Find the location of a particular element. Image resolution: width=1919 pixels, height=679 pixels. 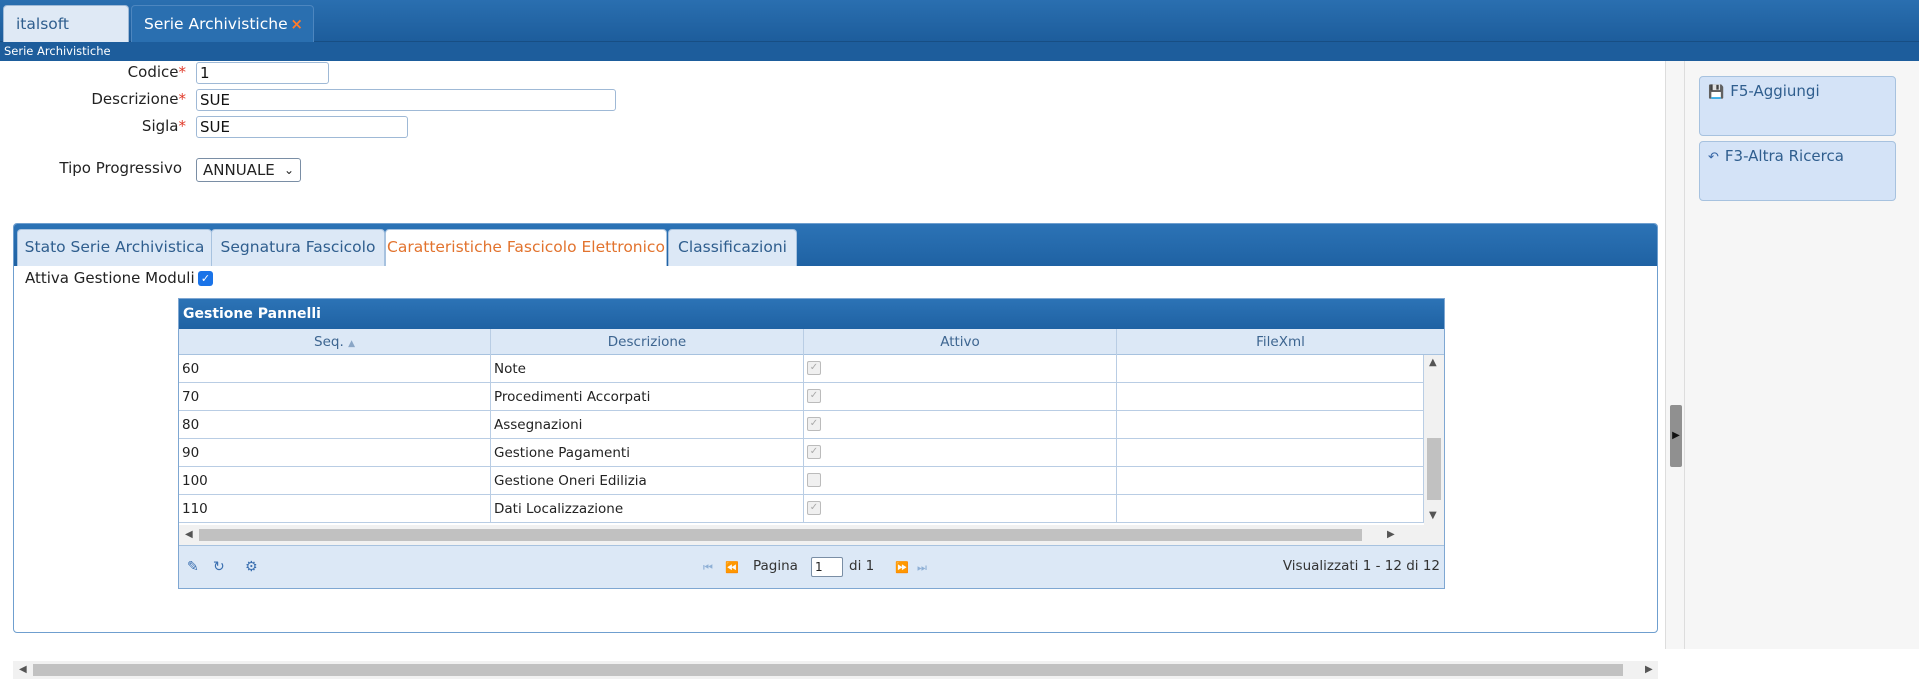

top-tab-bar: italsoft Home Serie Archivistiche × is located at coordinates (959, 34).